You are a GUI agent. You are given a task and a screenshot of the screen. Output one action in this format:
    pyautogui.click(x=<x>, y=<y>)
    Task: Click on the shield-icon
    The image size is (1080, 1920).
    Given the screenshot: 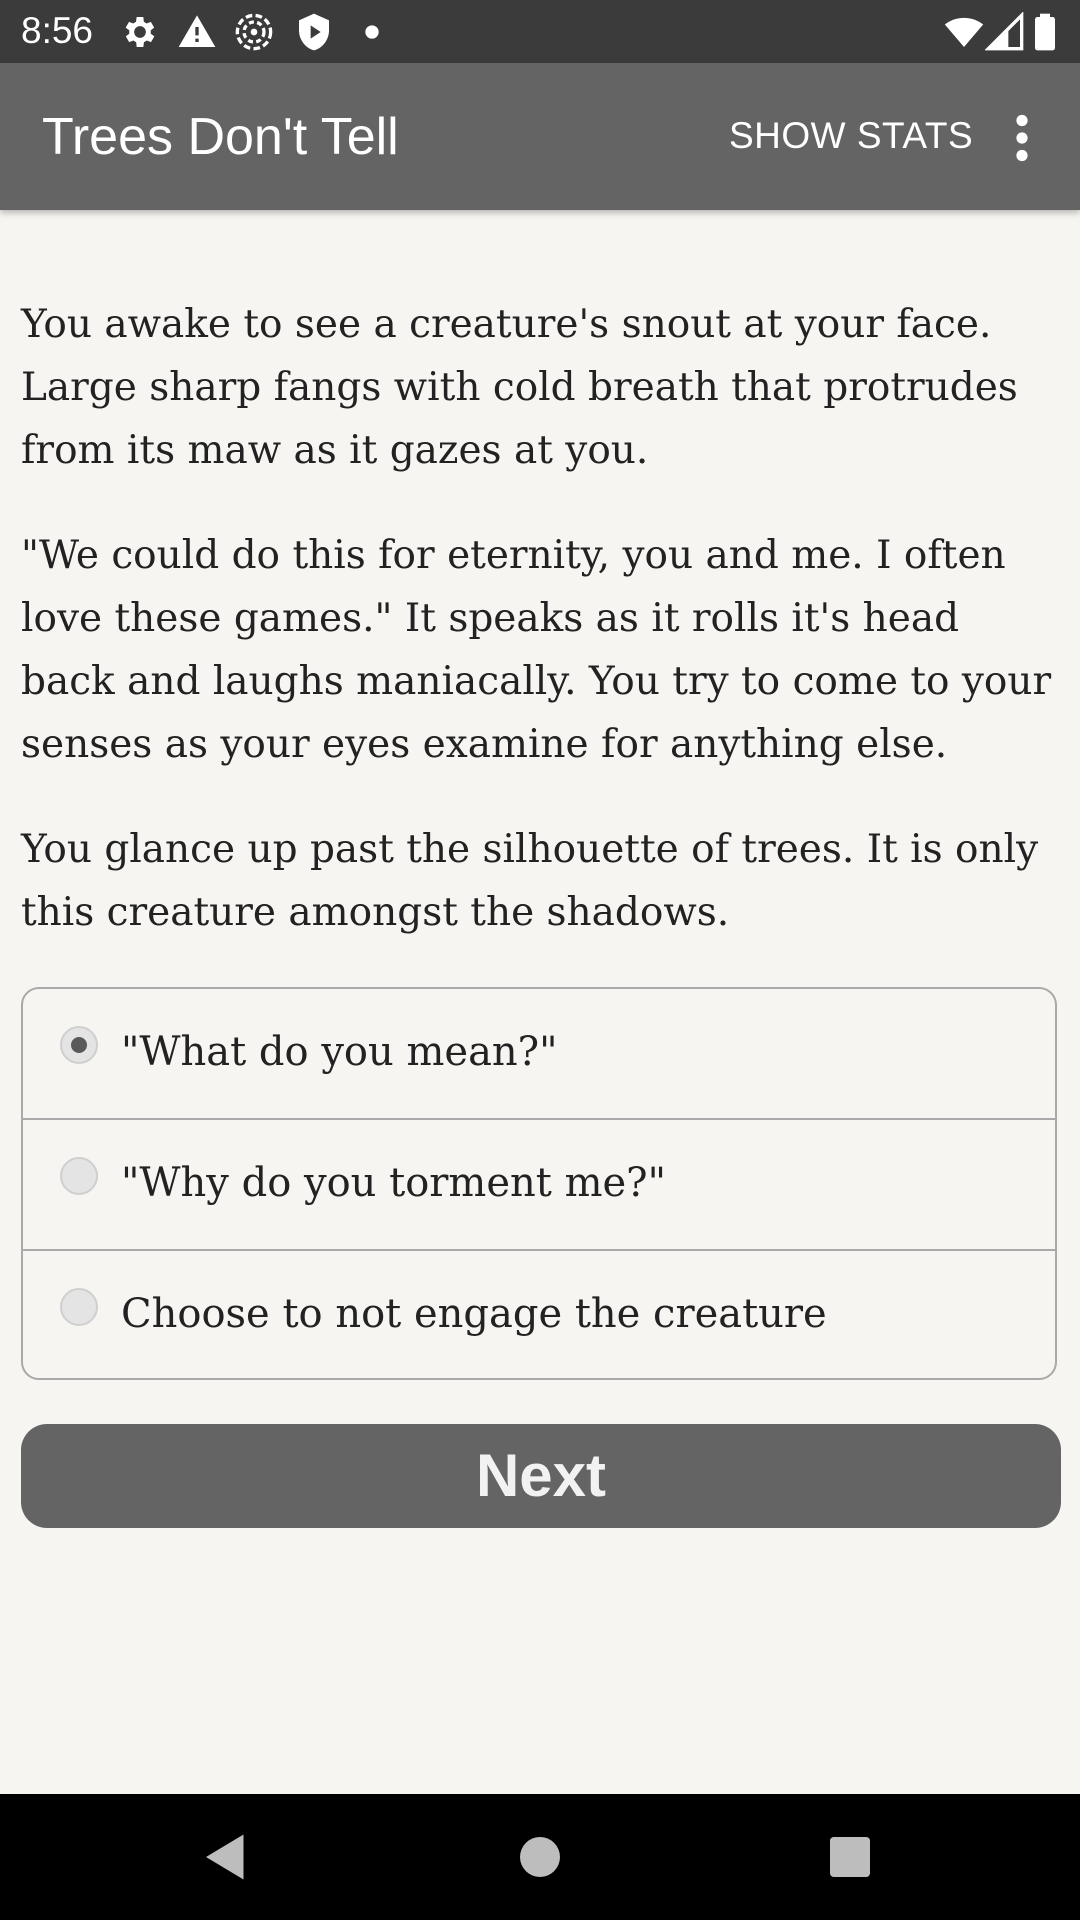 What is the action you would take?
    pyautogui.click(x=314, y=32)
    